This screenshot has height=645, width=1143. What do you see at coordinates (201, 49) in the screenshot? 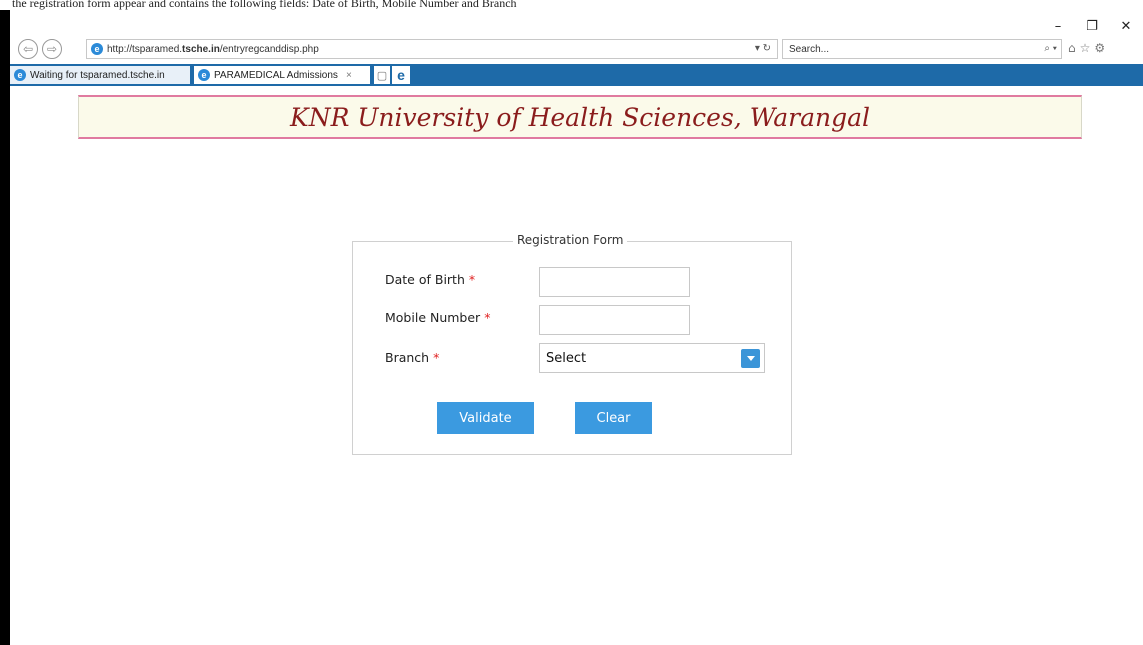
I see `address-domain: tsche.in` at bounding box center [201, 49].